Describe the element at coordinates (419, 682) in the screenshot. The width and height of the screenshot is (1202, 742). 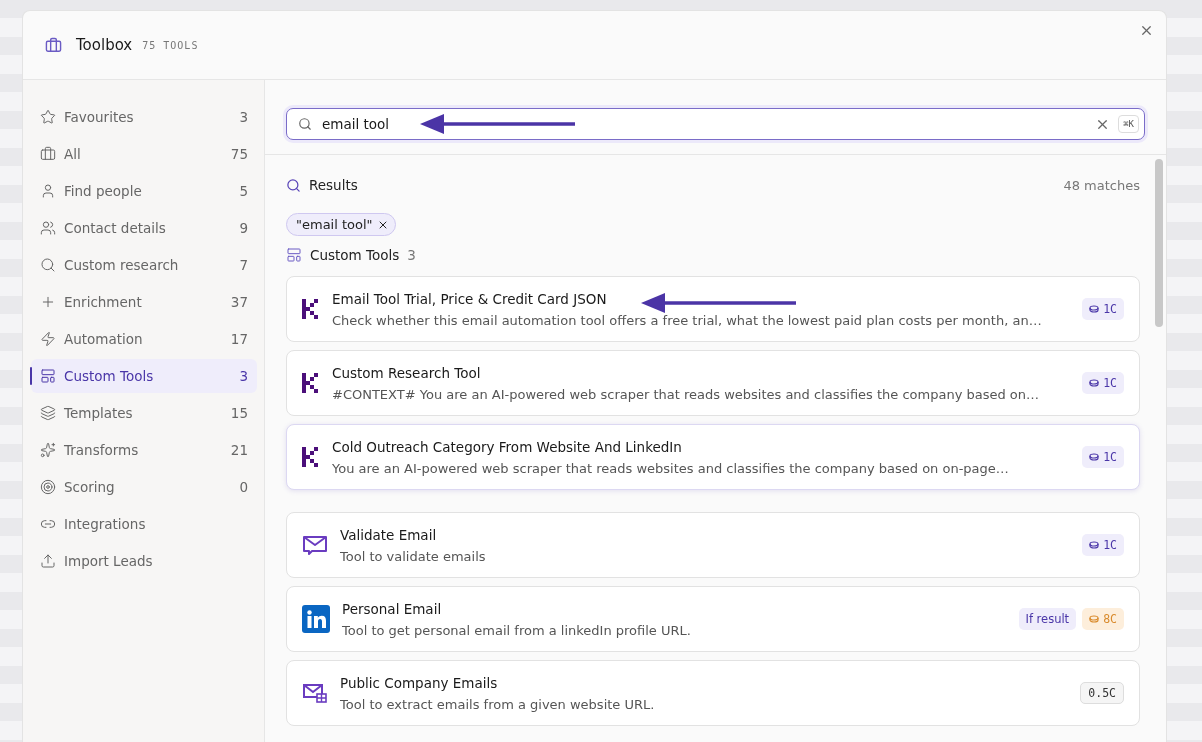
I see `tool-name: Public Company Emails` at that location.